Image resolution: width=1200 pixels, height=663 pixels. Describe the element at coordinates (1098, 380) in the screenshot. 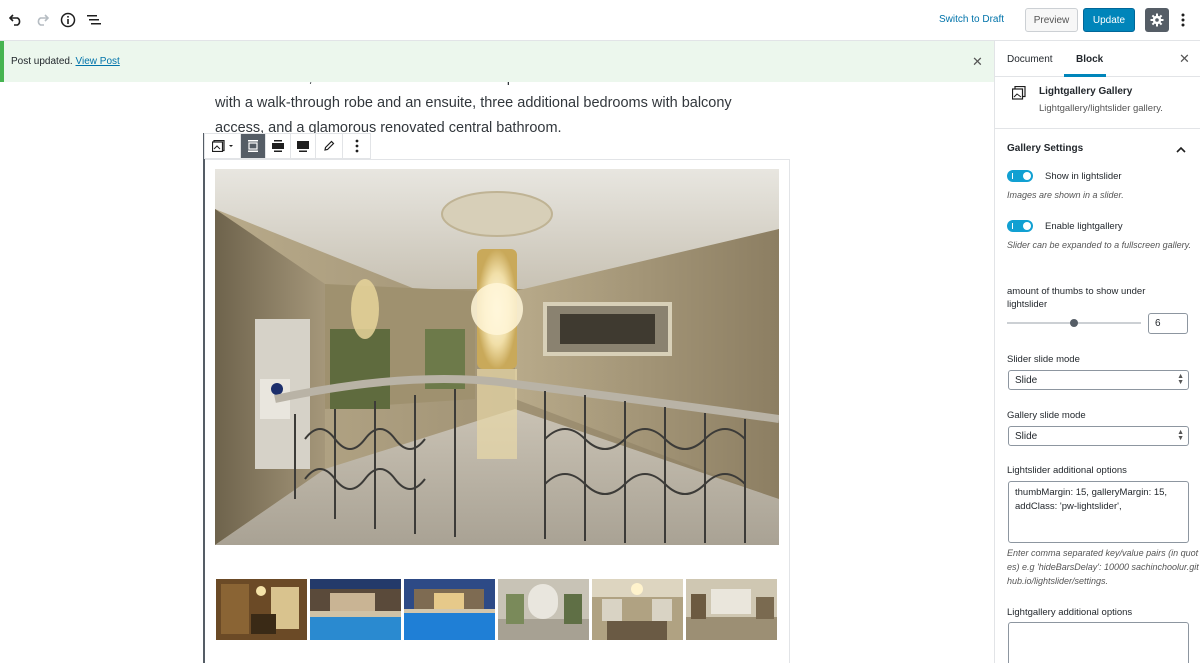

I see `slider-slide-mode-select: Slide ▲ ▼` at that location.